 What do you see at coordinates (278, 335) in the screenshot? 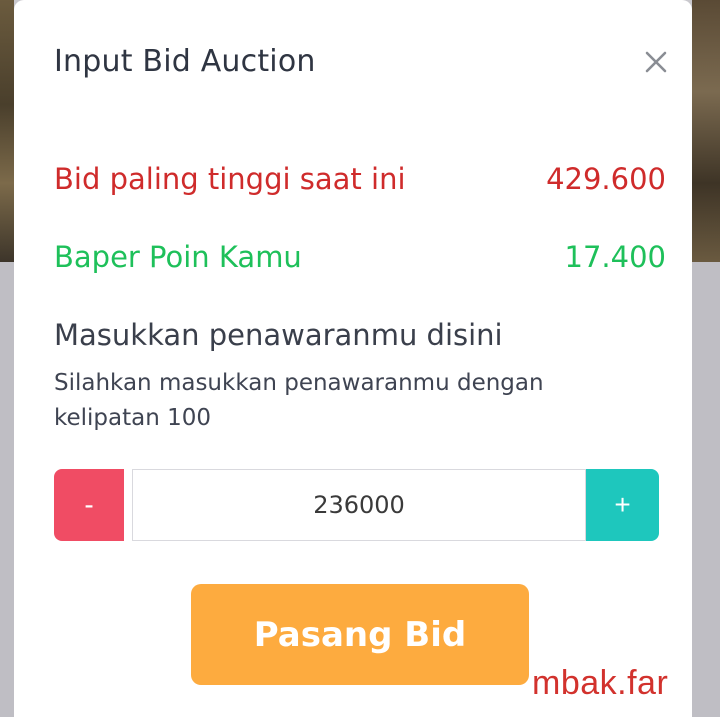
I see `bid-section-title: Masukkan penawaranmu disini` at bounding box center [278, 335].